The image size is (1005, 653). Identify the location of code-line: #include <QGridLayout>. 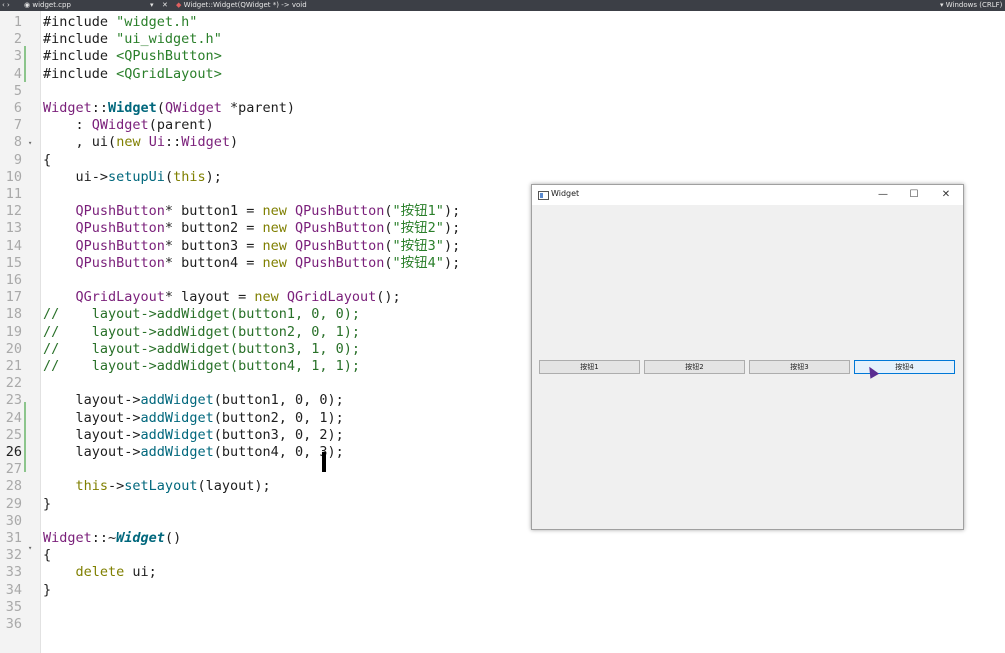
(132, 74).